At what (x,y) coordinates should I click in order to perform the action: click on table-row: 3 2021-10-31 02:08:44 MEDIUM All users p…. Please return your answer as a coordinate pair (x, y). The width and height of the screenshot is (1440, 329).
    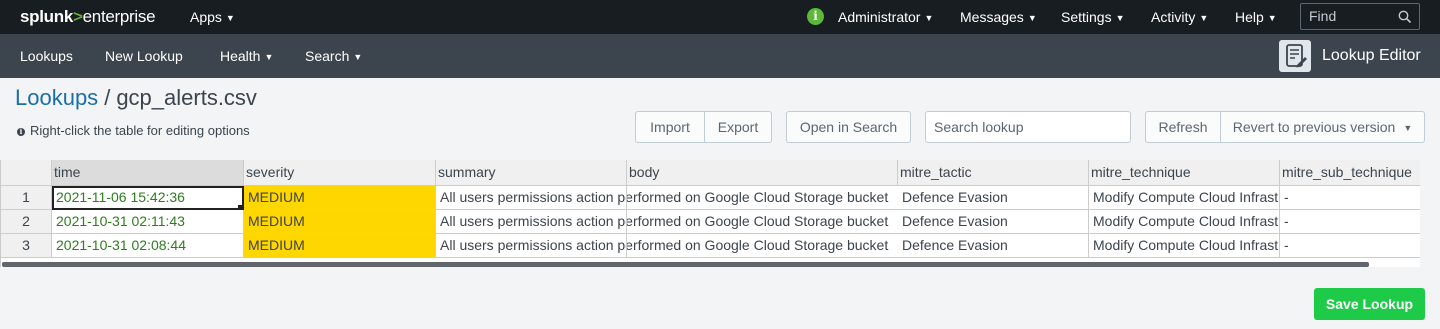
    Looking at the image, I should click on (710, 246).